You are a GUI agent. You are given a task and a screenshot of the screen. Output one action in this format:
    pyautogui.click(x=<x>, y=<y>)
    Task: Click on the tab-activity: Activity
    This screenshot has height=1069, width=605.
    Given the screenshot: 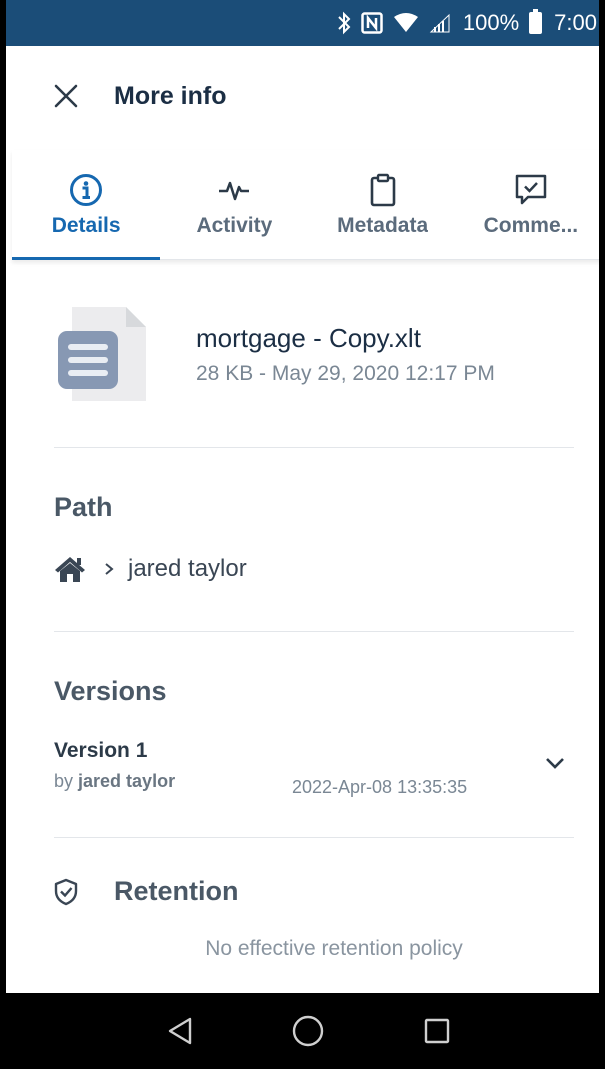 What is the action you would take?
    pyautogui.click(x=234, y=204)
    